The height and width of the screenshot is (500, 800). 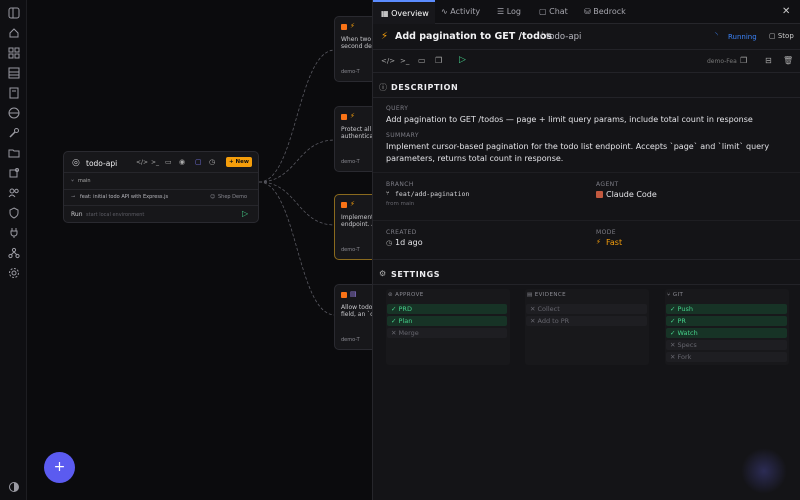 I want to click on tab-overview: ▦ Overview, so click(x=404, y=12).